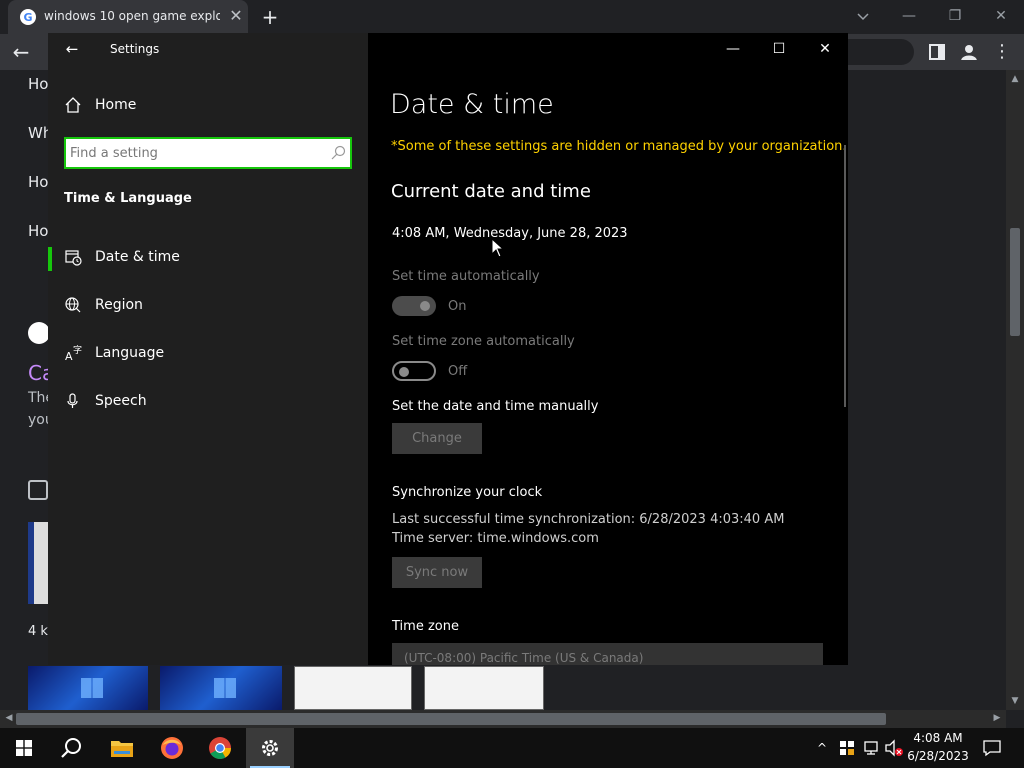 This screenshot has width=1024, height=768. Describe the element at coordinates (208, 402) in the screenshot. I see `nav-item-speech: Speech` at that location.